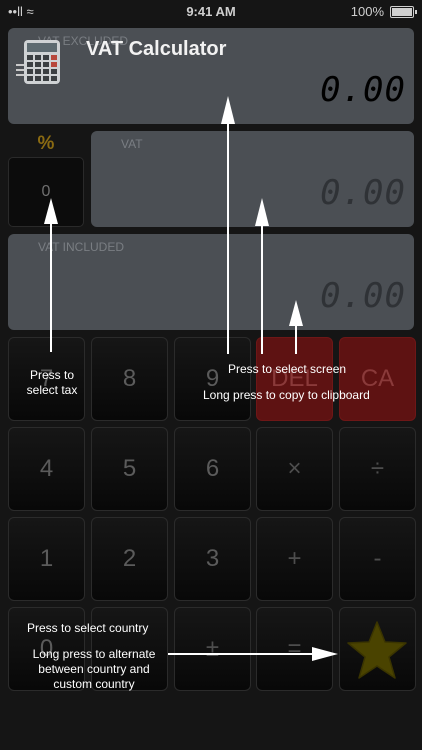 Image resolution: width=422 pixels, height=750 pixels. Describe the element at coordinates (325, 654) in the screenshot. I see `country-arrow-head` at that location.